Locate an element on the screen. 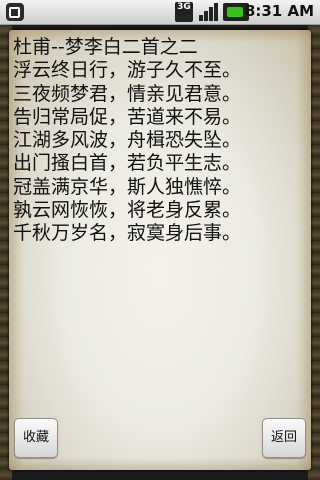 This screenshot has height=480, width=320. poem-line: 千秋万岁名，寂寞身后事。 is located at coordinates (127, 233).